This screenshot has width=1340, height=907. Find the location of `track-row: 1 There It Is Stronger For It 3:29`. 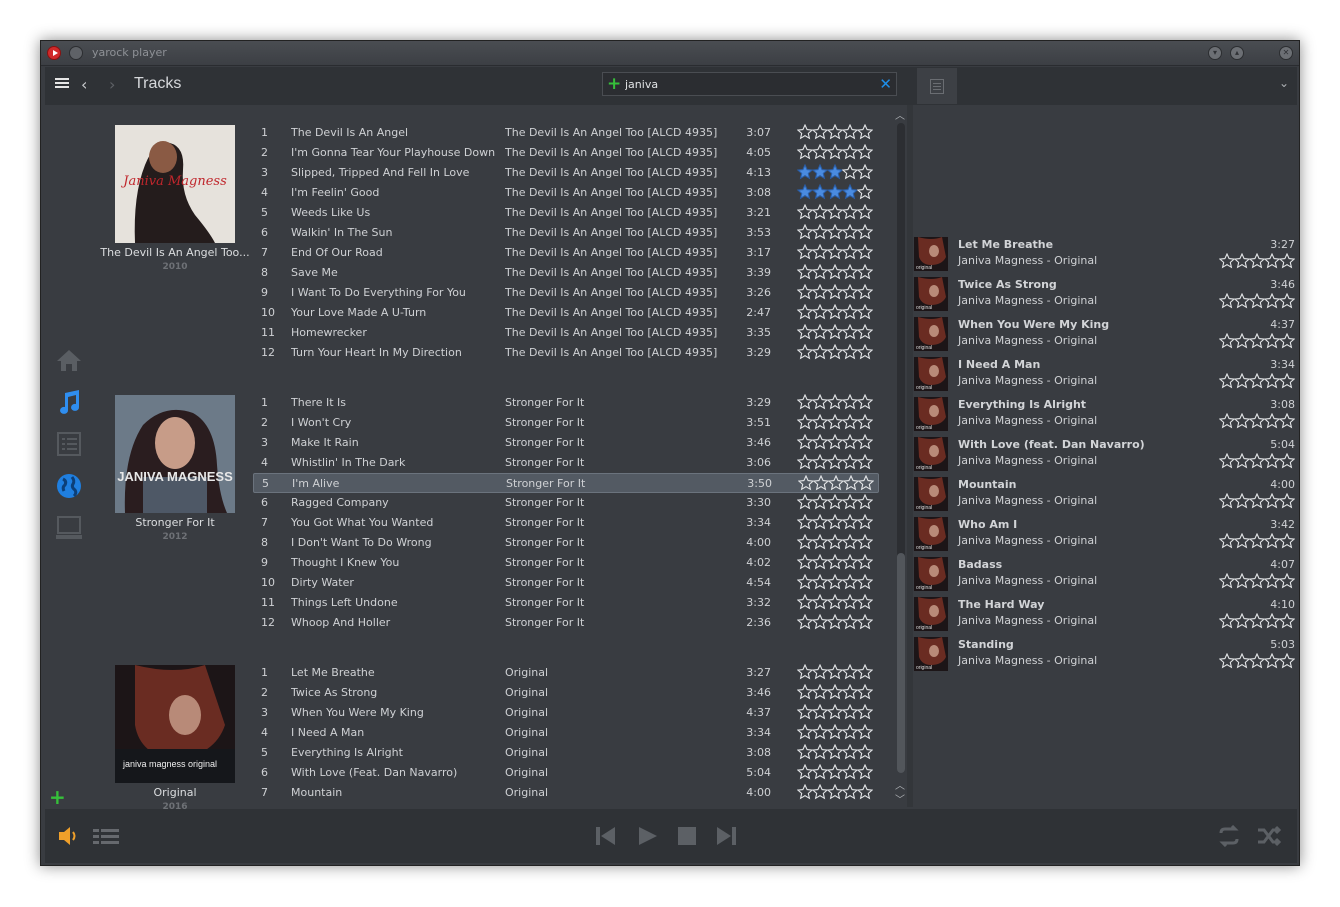

track-row: 1 There It Is Stronger For It 3:29 is located at coordinates (566, 403).